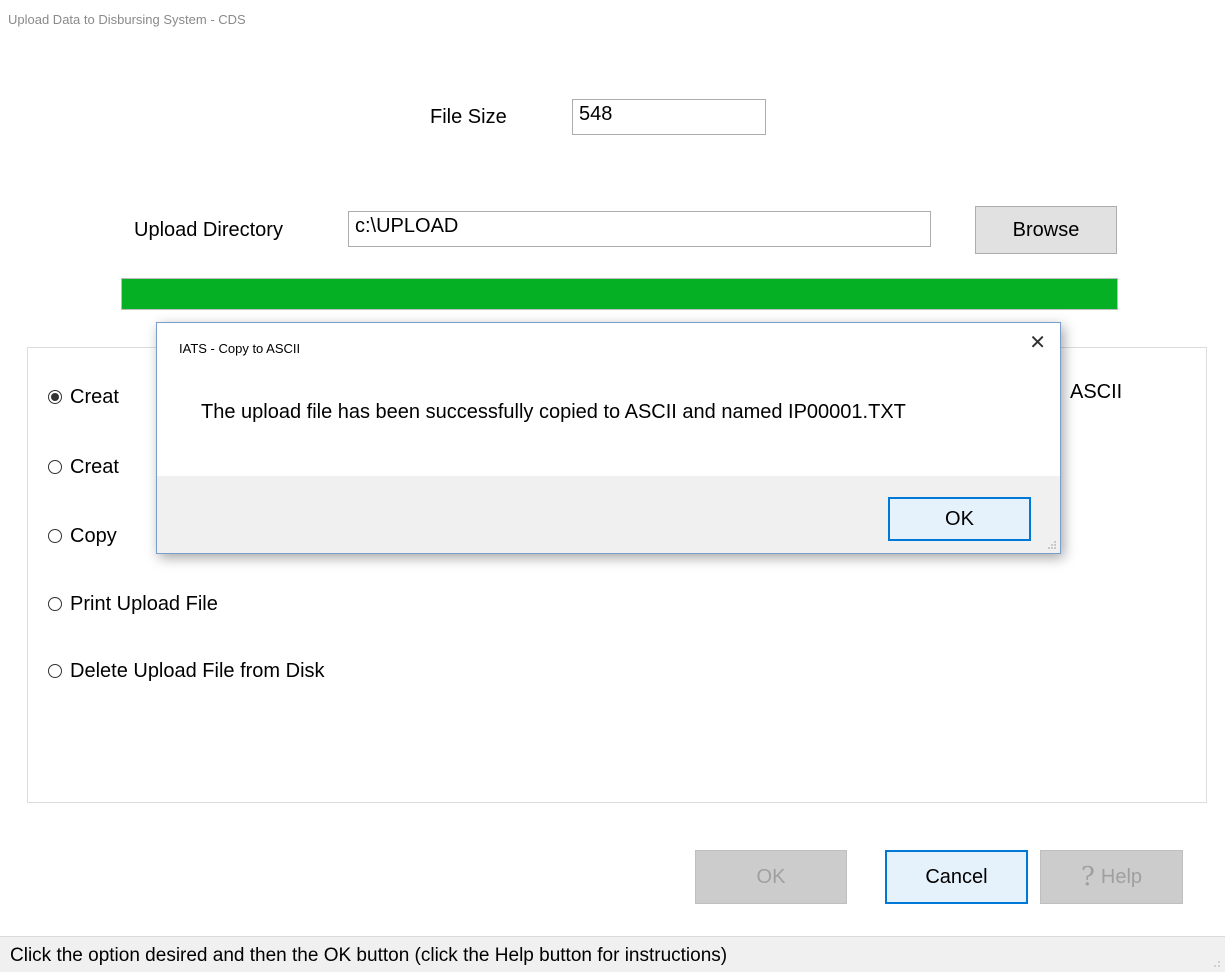 This screenshot has height=972, width=1225. What do you see at coordinates (1087, 877) in the screenshot?
I see `help-icon: ?` at bounding box center [1087, 877].